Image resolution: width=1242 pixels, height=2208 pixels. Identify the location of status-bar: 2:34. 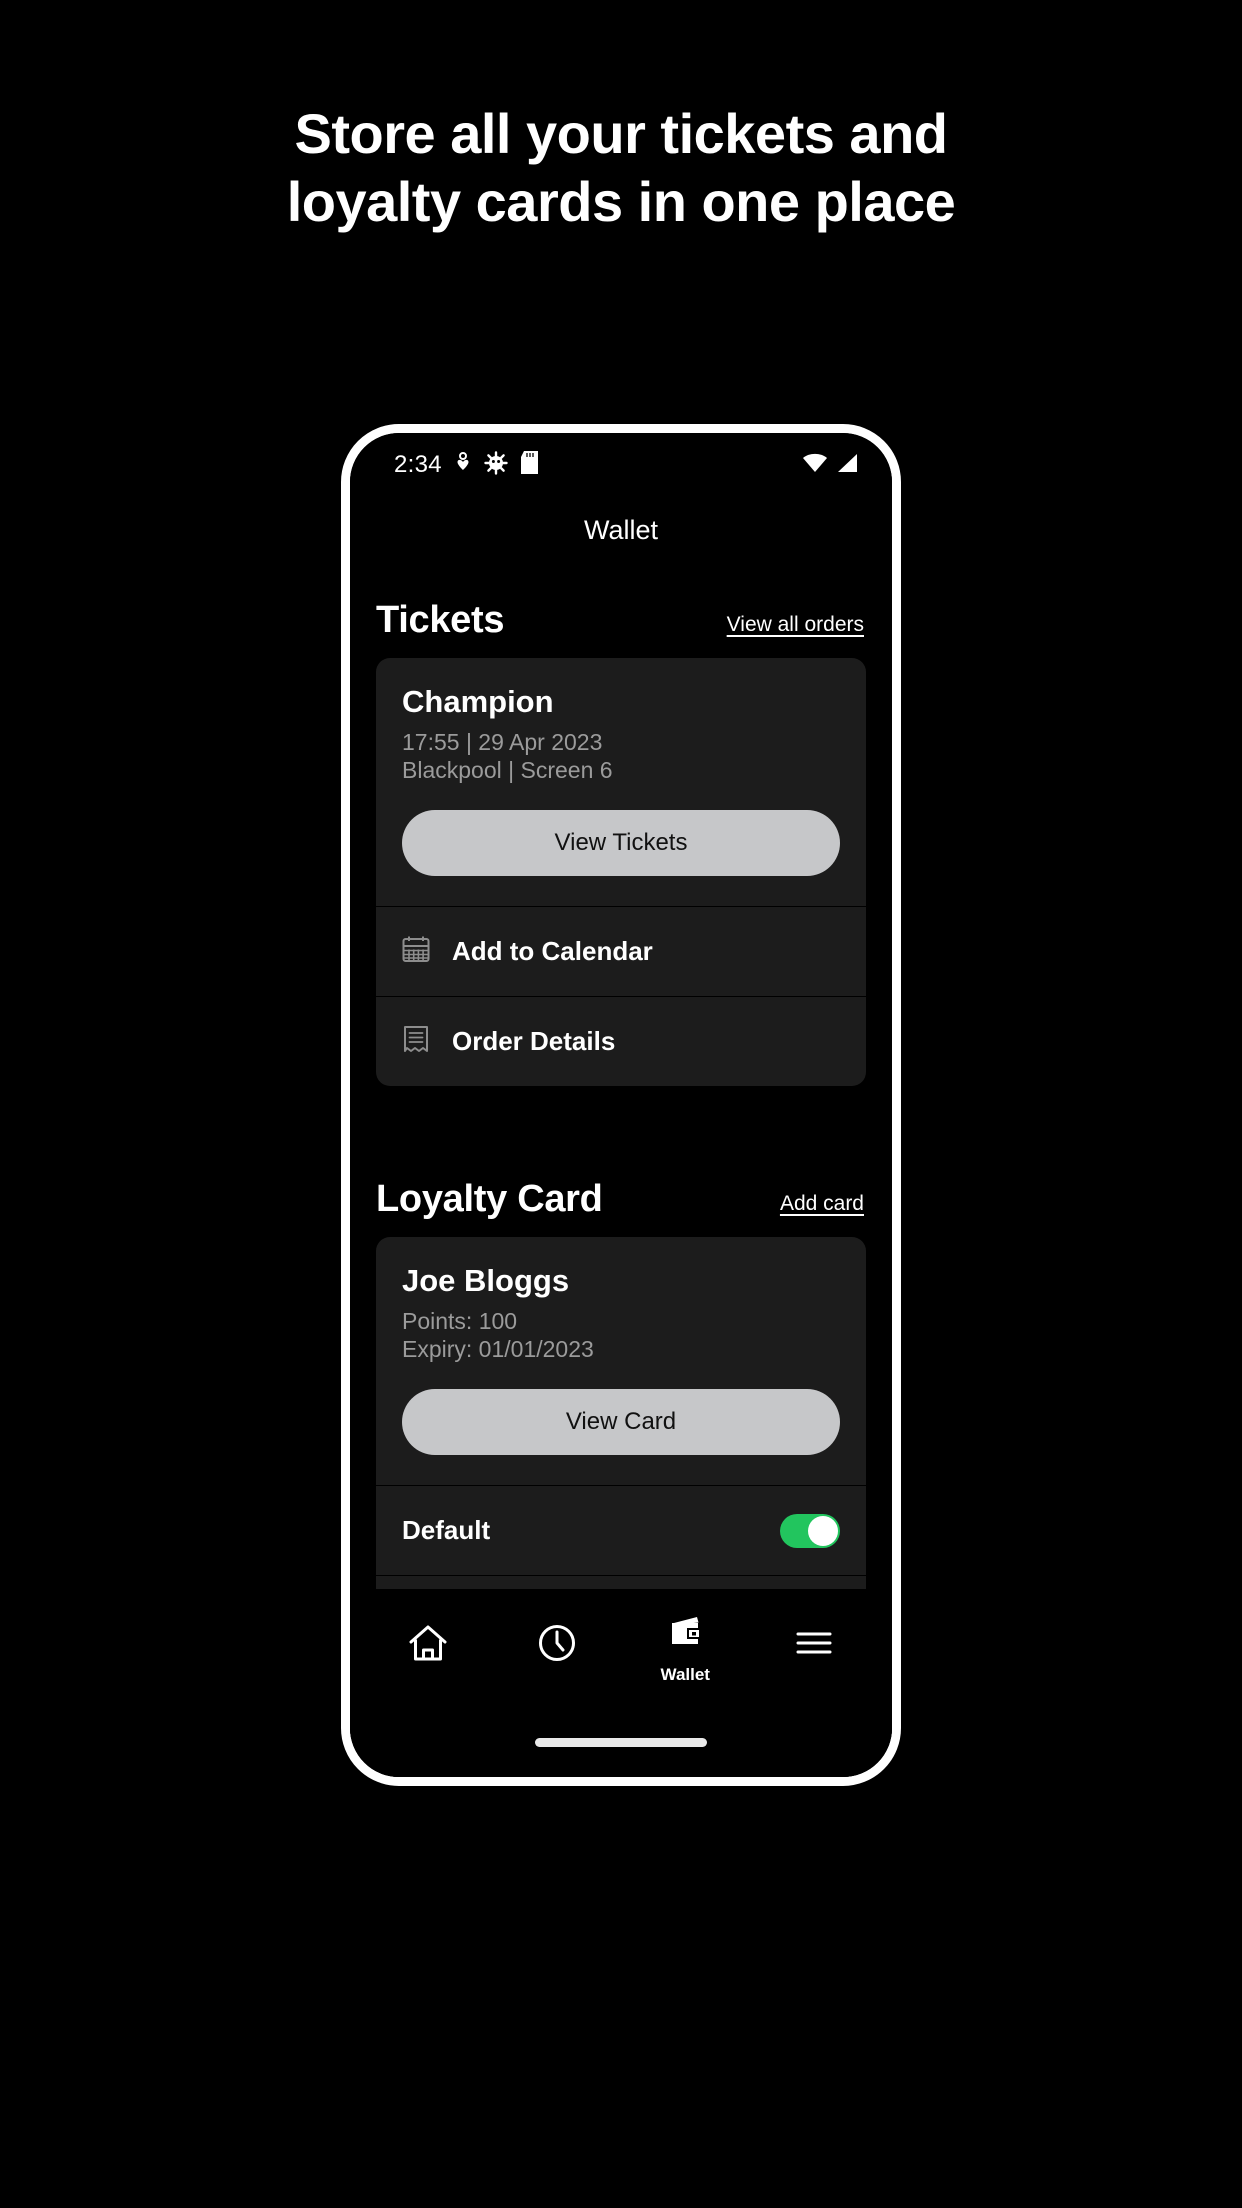
(621, 465).